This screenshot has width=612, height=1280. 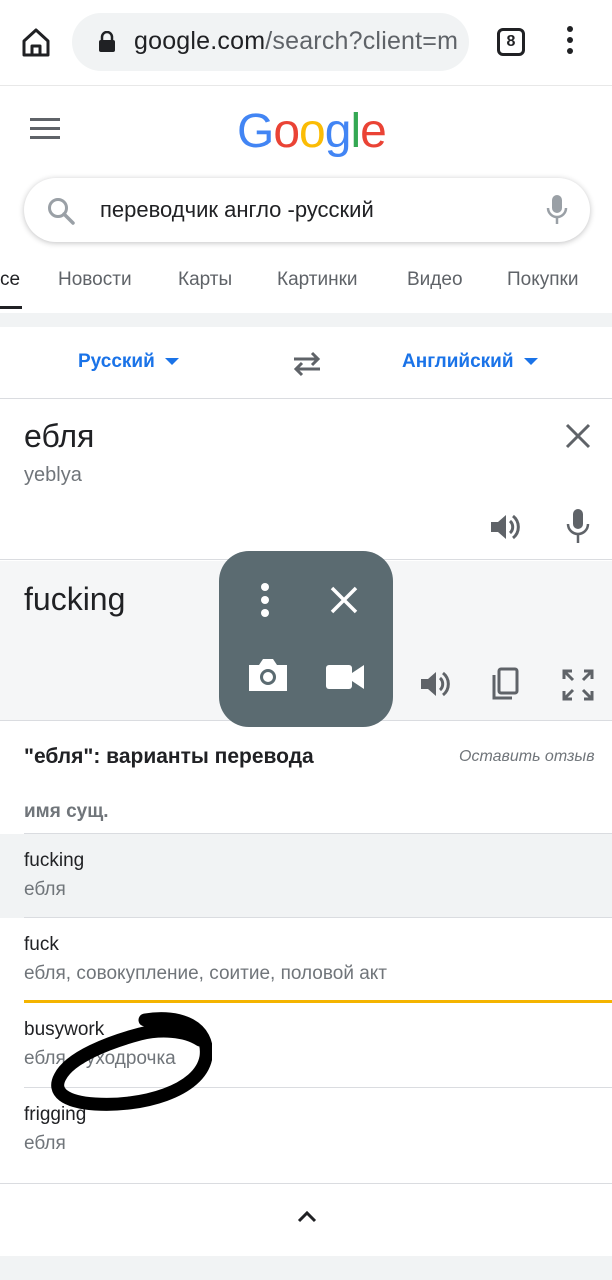 I want to click on tab-shopping: Покупки, so click(x=542, y=280).